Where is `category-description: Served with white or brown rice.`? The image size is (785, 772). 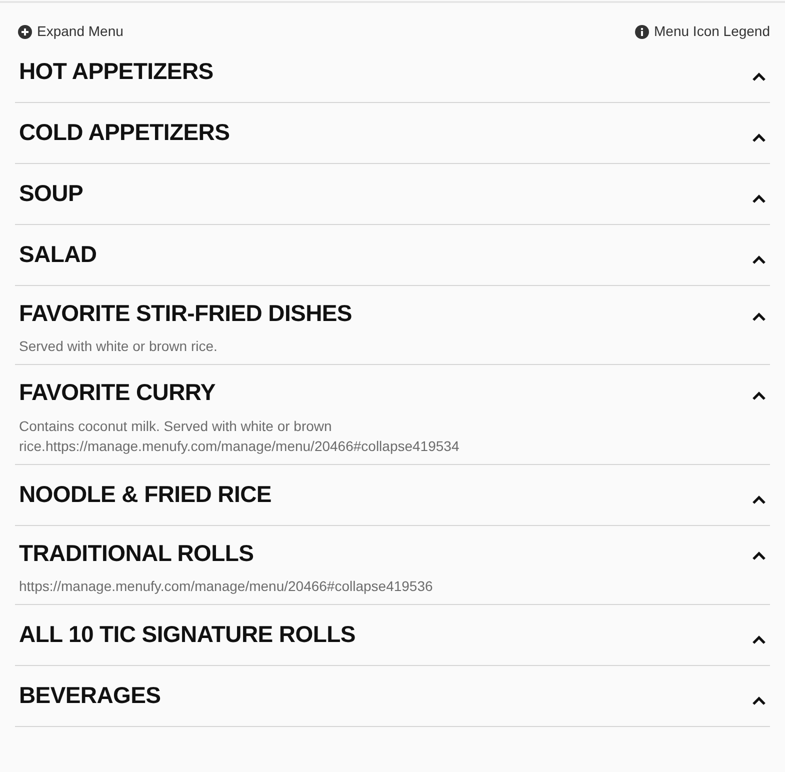 category-description: Served with white or brown rice. is located at coordinates (118, 346).